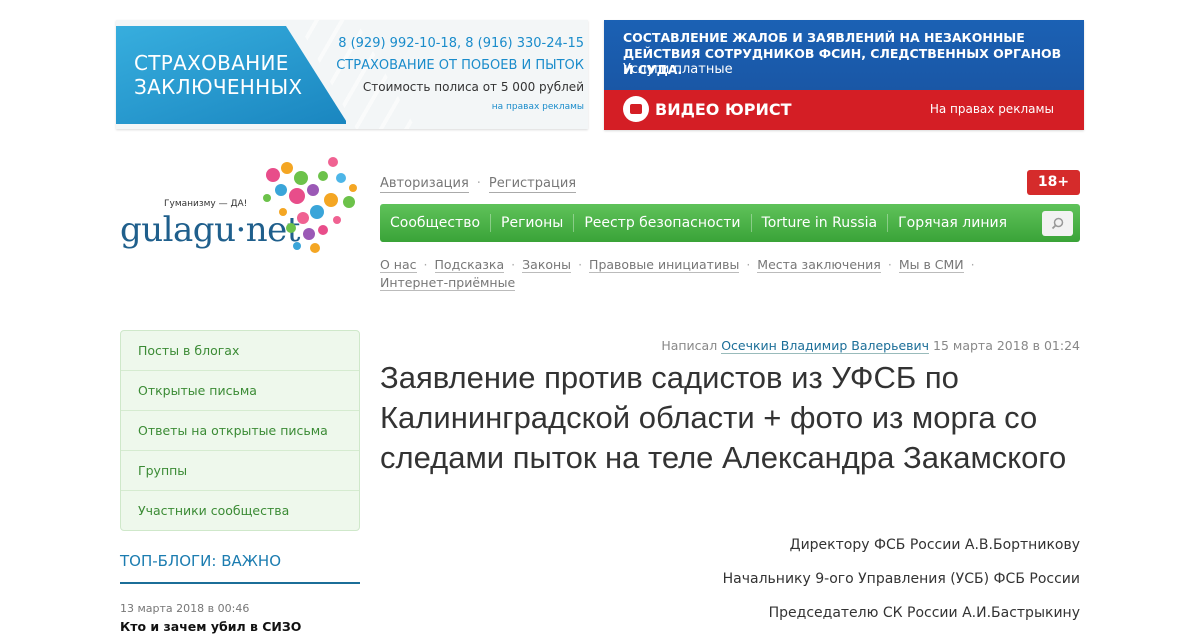 This screenshot has height=634, width=1200. What do you see at coordinates (200, 561) in the screenshot?
I see `top-blogs-heading: ТОП-БЛОГИ: ВАЖНО` at bounding box center [200, 561].